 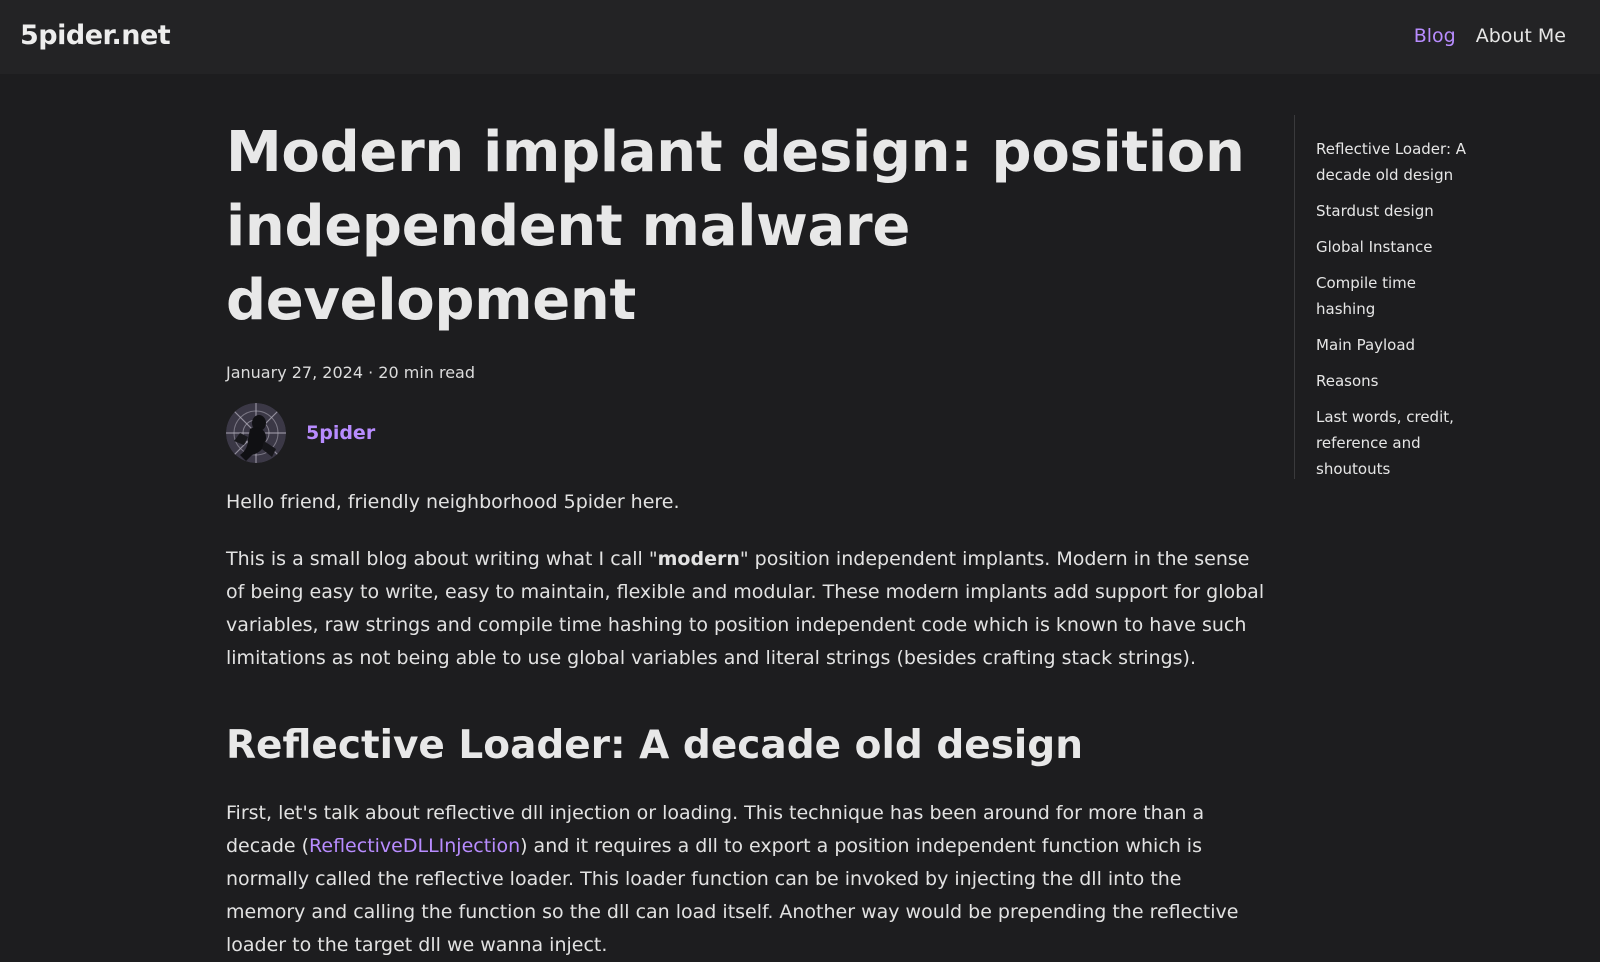 What do you see at coordinates (340, 433) in the screenshot?
I see `author-name-link: 5pider` at bounding box center [340, 433].